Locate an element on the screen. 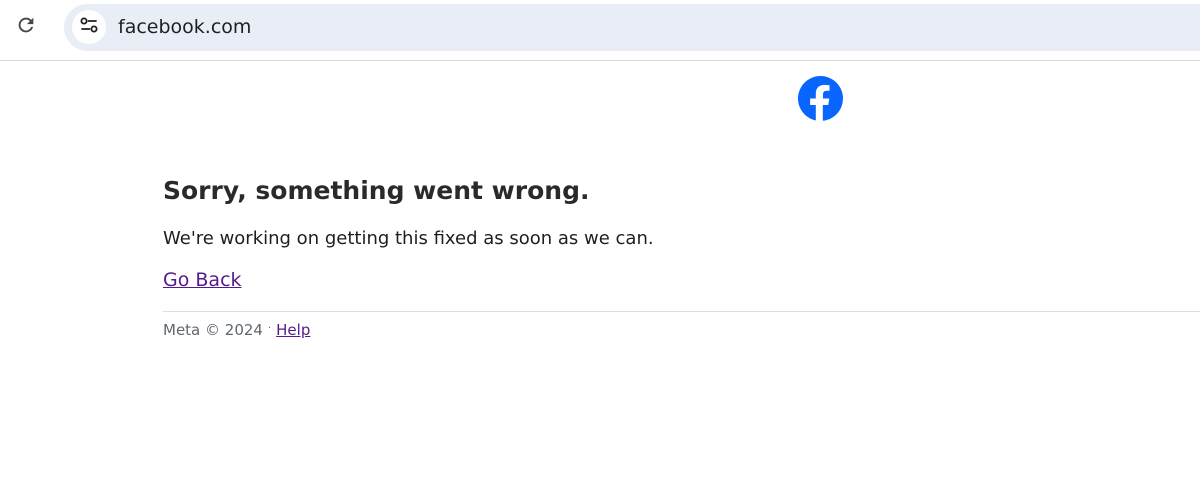  url-text: facebook.com is located at coordinates (184, 27).